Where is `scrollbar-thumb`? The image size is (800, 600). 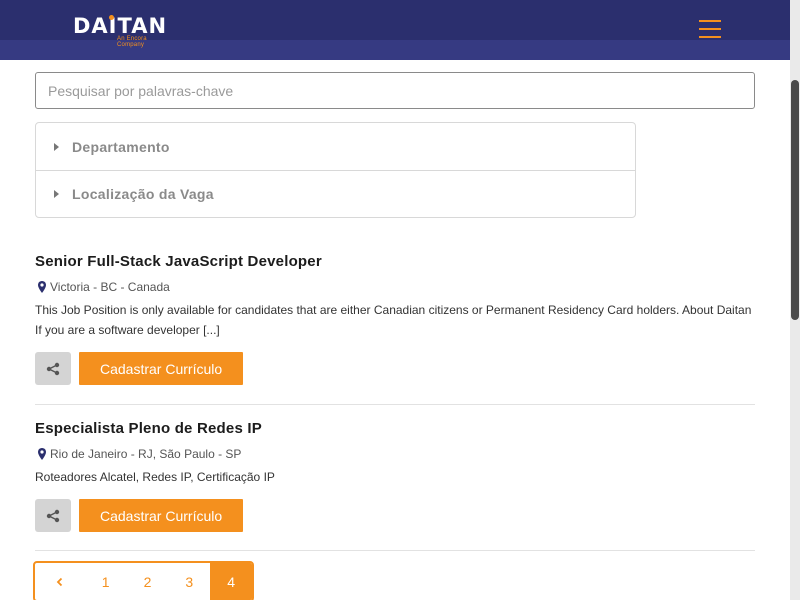 scrollbar-thumb is located at coordinates (795, 200).